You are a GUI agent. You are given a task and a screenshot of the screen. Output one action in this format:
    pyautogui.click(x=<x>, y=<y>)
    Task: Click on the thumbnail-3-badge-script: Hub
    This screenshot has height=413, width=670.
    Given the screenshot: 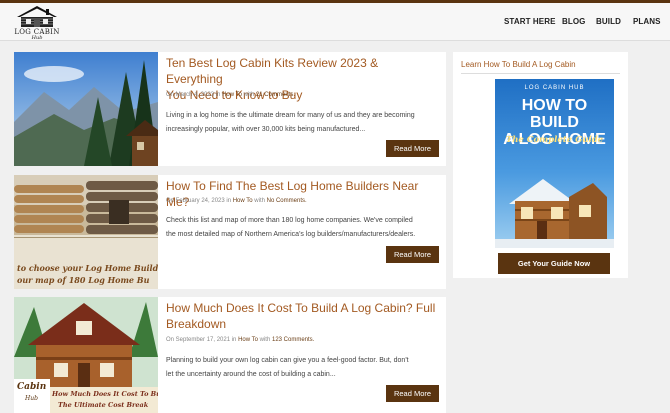 What is the action you would take?
    pyautogui.click(x=31, y=398)
    